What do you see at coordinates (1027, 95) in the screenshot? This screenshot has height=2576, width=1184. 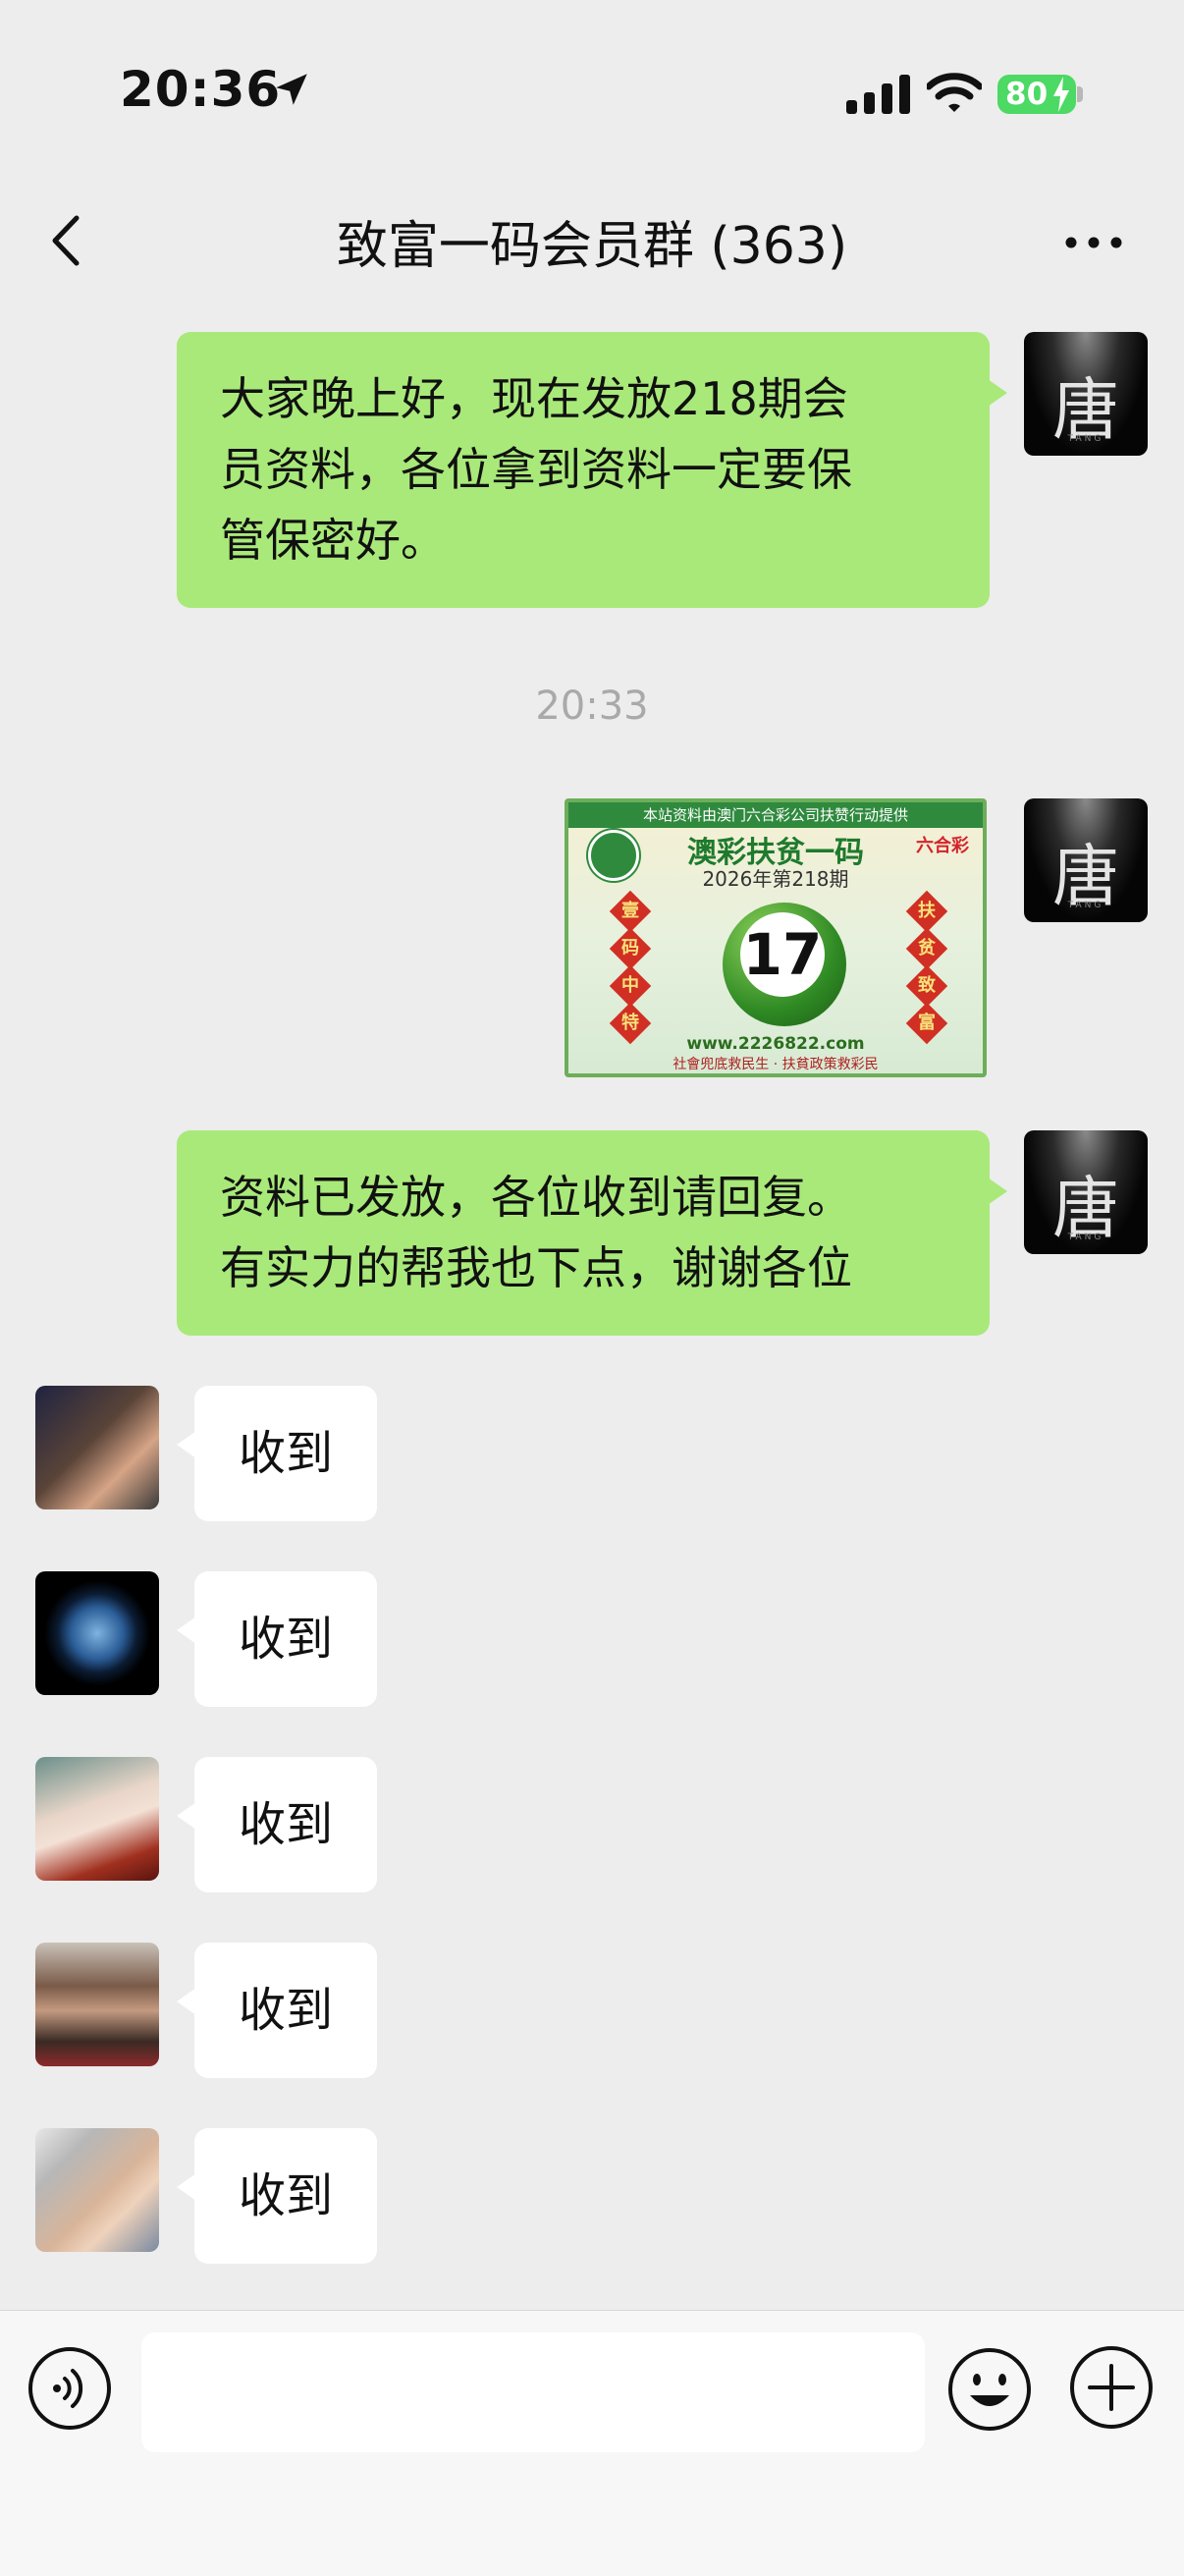 I see `battery-level: 80` at bounding box center [1027, 95].